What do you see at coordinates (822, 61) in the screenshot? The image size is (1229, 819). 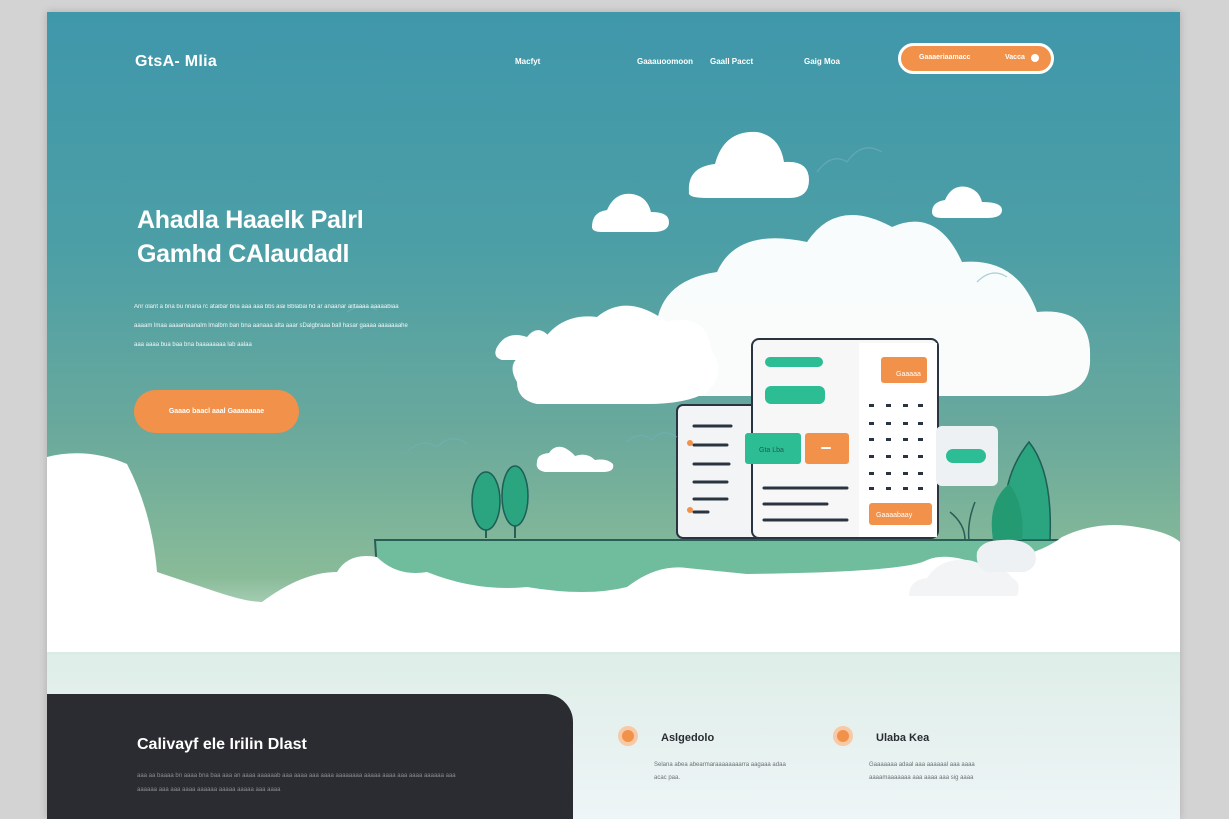 I see `nav-link-4: Gaig Moa` at bounding box center [822, 61].